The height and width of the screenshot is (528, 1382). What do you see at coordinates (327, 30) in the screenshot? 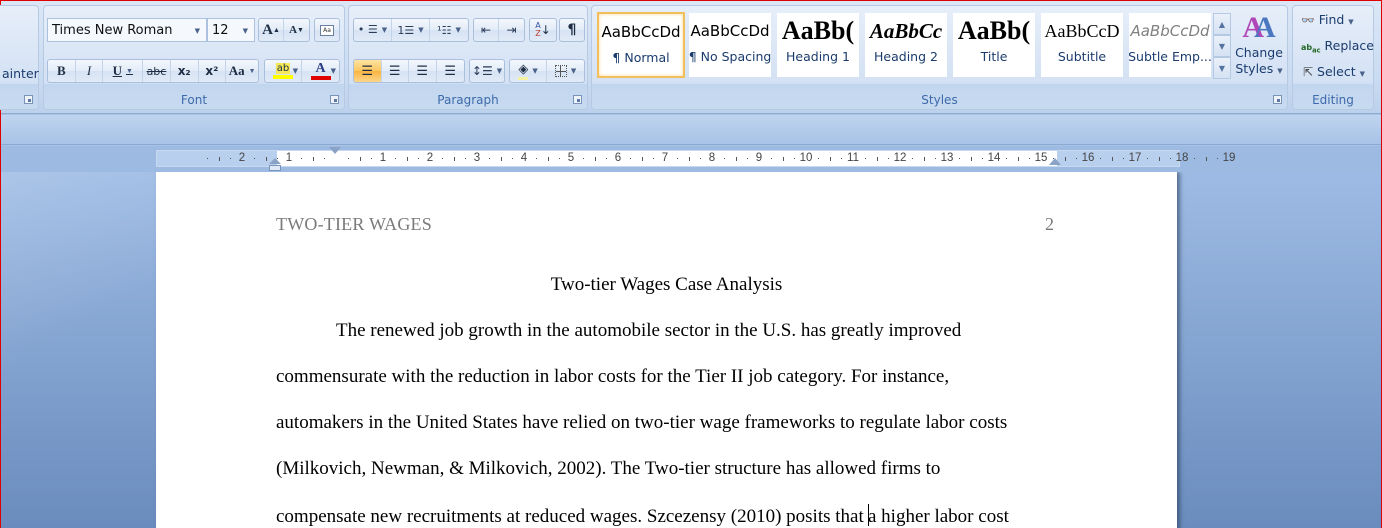
I see `clear-formatting-button: Aa` at bounding box center [327, 30].